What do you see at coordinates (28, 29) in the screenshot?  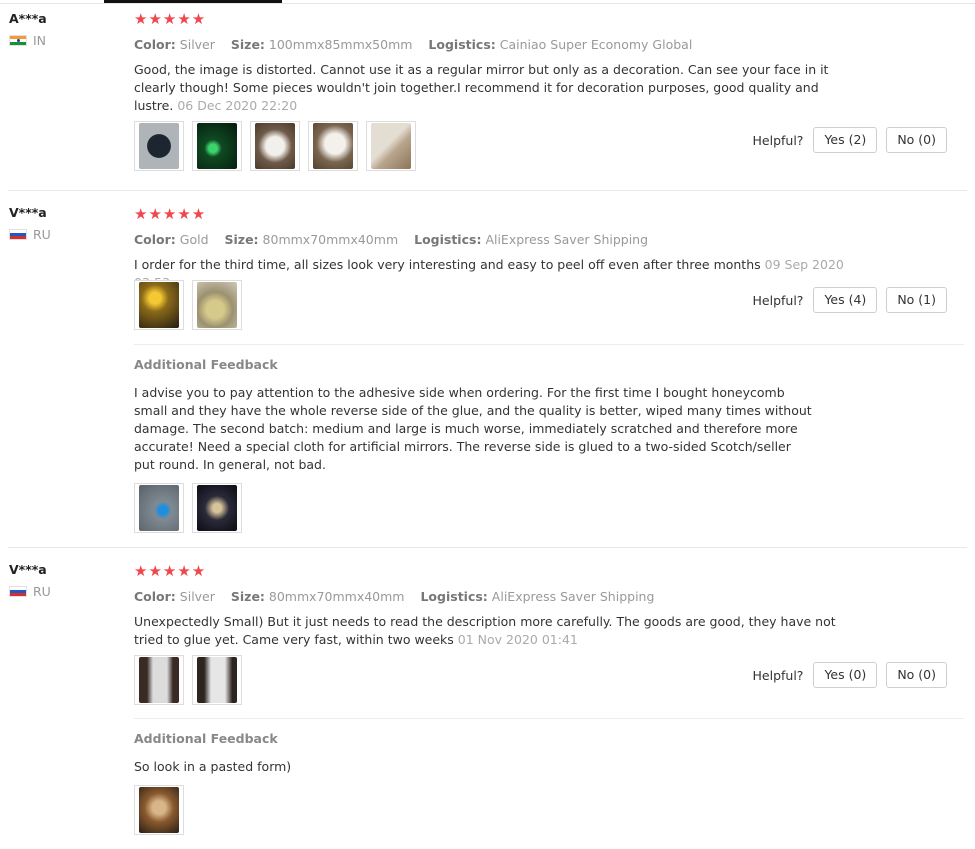 I see `reviewer-info: A***a IN` at bounding box center [28, 29].